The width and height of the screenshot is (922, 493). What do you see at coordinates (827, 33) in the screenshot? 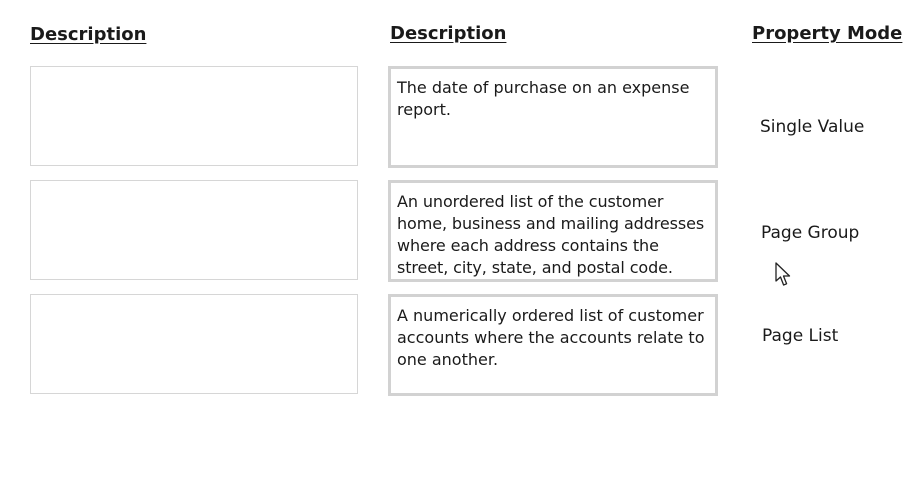
I see `property-mode-header: Property Mode` at bounding box center [827, 33].